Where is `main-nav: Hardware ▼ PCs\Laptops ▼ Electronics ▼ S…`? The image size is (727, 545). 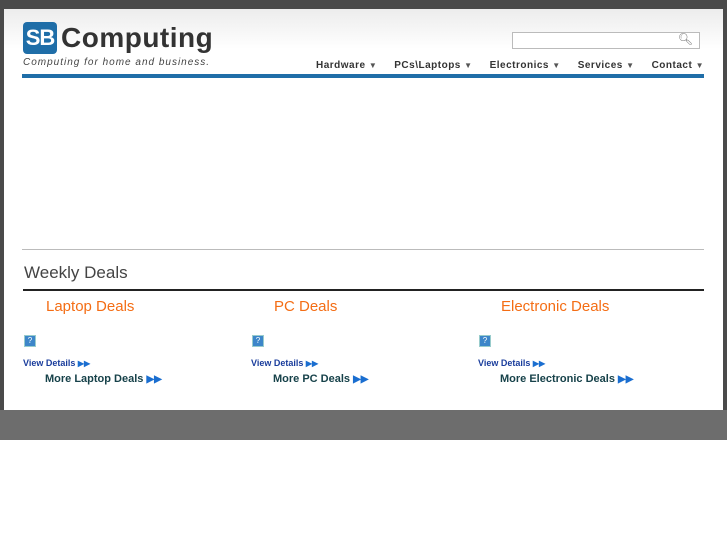
main-nav: Hardware ▼ PCs\Laptops ▼ Electronics ▼ S… is located at coordinates (510, 65).